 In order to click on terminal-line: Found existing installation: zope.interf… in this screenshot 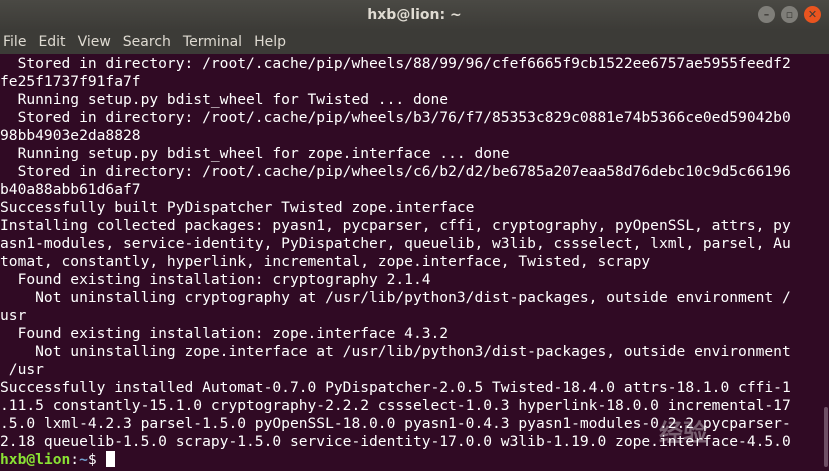, I will do `click(224, 333)`.